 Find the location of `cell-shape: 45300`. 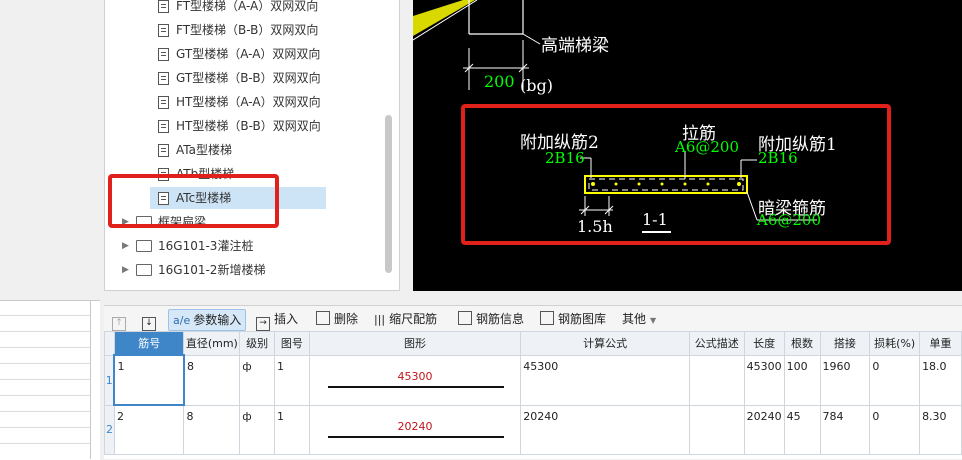

cell-shape: 45300 is located at coordinates (415, 380).